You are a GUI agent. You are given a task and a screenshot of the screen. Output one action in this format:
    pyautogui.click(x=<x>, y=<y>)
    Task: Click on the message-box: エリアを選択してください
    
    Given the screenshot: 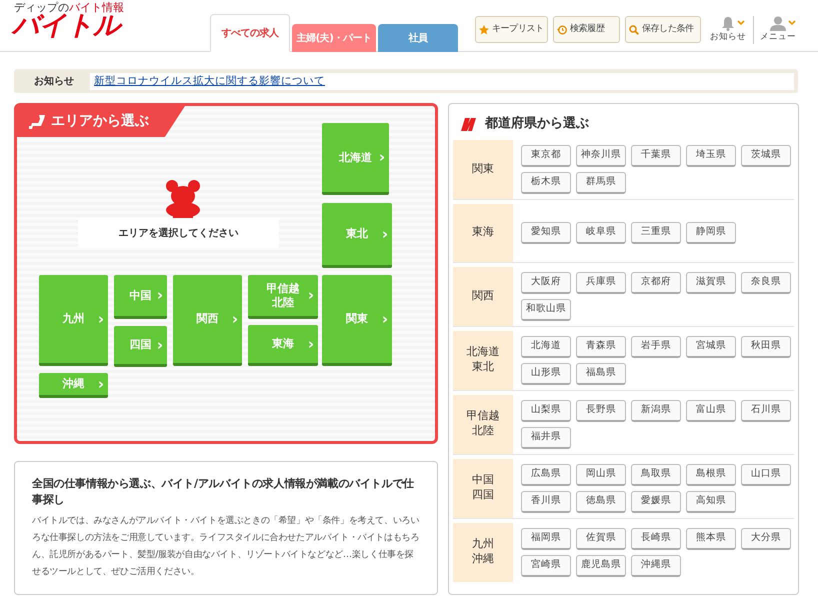 What is the action you would take?
    pyautogui.click(x=178, y=233)
    